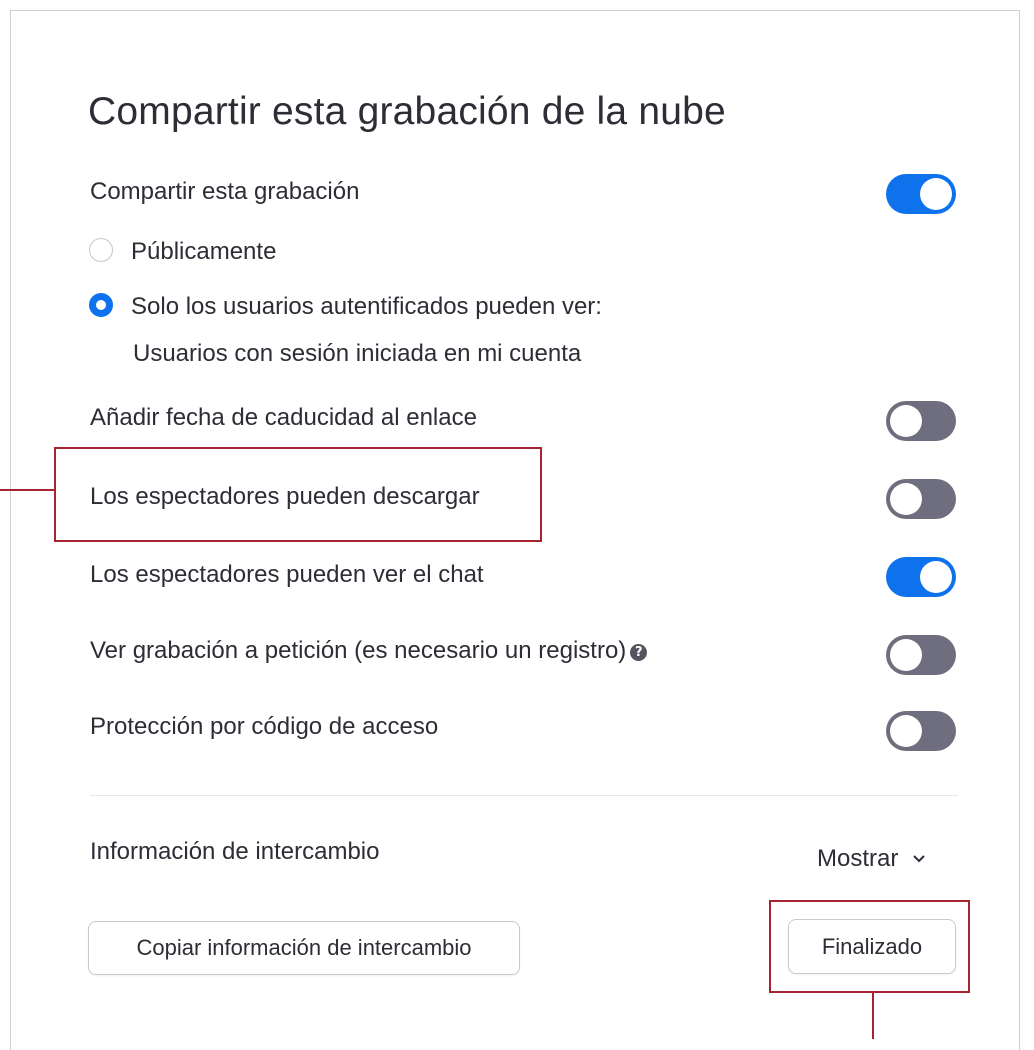 The image size is (1034, 1050). What do you see at coordinates (919, 857) in the screenshot?
I see `chevron-down-icon` at bounding box center [919, 857].